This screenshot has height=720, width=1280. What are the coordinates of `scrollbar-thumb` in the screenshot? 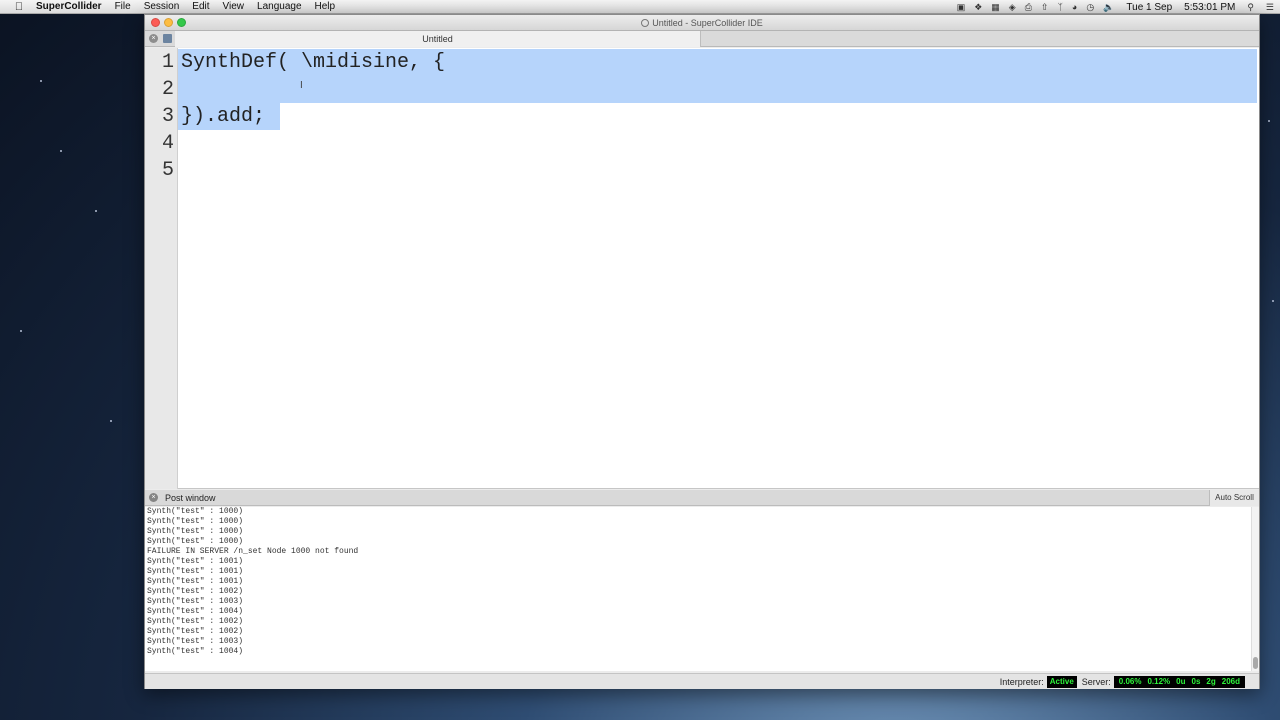 It's located at (1255, 663).